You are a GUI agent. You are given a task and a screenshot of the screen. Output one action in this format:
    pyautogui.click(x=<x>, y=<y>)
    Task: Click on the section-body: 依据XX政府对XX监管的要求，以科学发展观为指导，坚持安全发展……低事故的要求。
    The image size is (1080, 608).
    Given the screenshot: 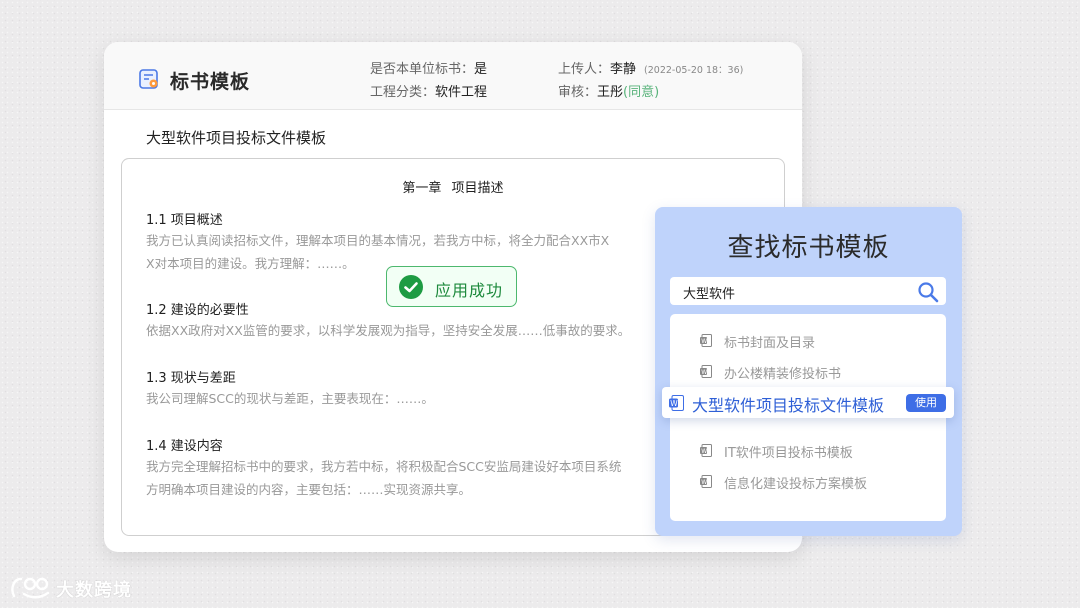 What is the action you would take?
    pyautogui.click(x=388, y=330)
    